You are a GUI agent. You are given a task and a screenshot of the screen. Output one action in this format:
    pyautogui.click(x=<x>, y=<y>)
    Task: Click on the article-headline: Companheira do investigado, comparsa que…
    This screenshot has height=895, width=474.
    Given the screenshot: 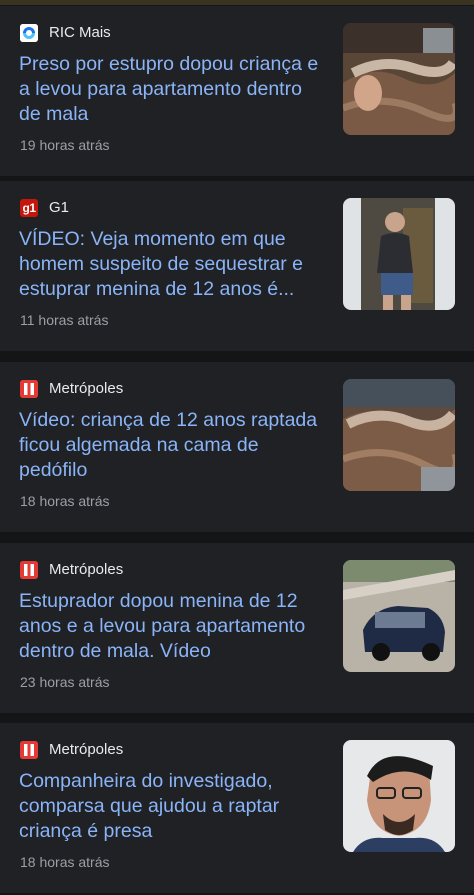 What is the action you would take?
    pyautogui.click(x=171, y=806)
    